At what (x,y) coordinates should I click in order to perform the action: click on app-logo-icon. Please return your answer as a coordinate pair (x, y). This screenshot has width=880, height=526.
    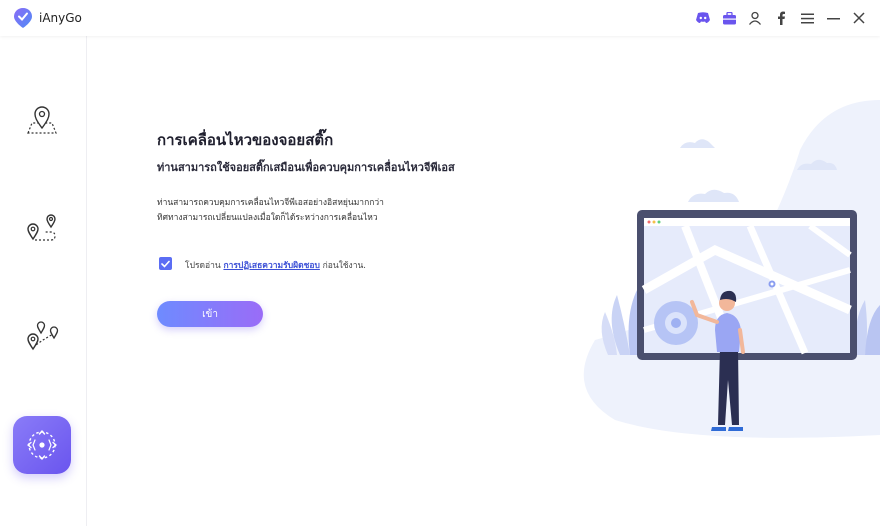
    Looking at the image, I should click on (23, 18).